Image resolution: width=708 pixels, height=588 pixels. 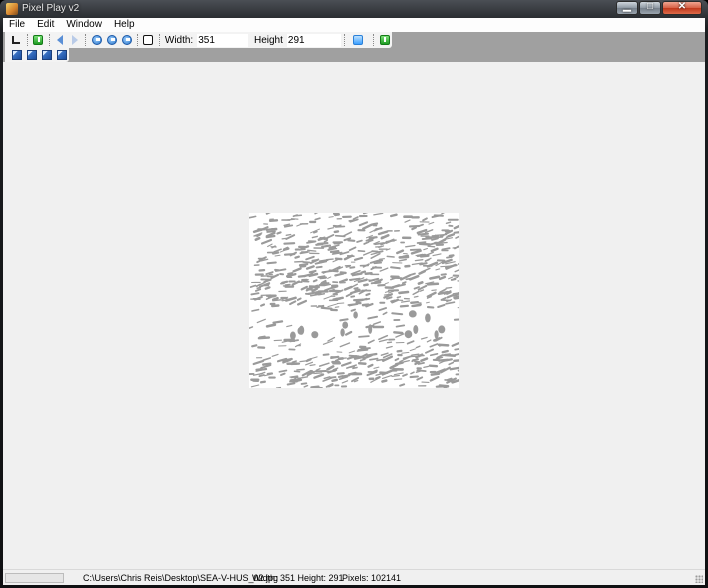 I want to click on height-field: 291, so click(x=314, y=40).